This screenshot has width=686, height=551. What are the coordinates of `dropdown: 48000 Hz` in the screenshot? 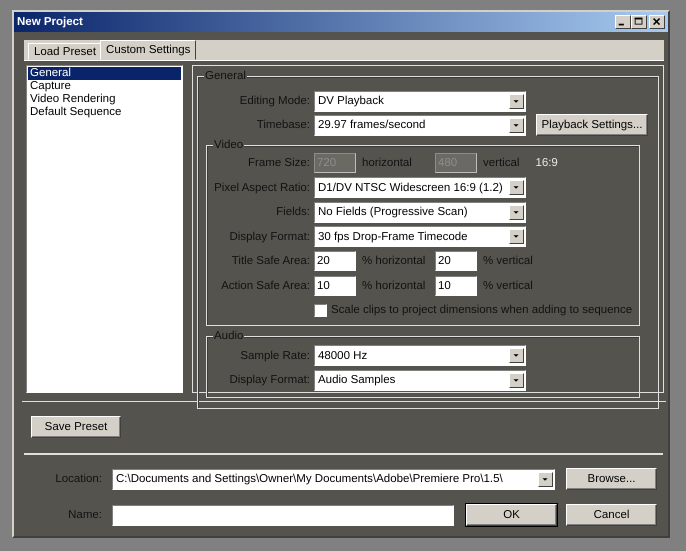 It's located at (420, 355).